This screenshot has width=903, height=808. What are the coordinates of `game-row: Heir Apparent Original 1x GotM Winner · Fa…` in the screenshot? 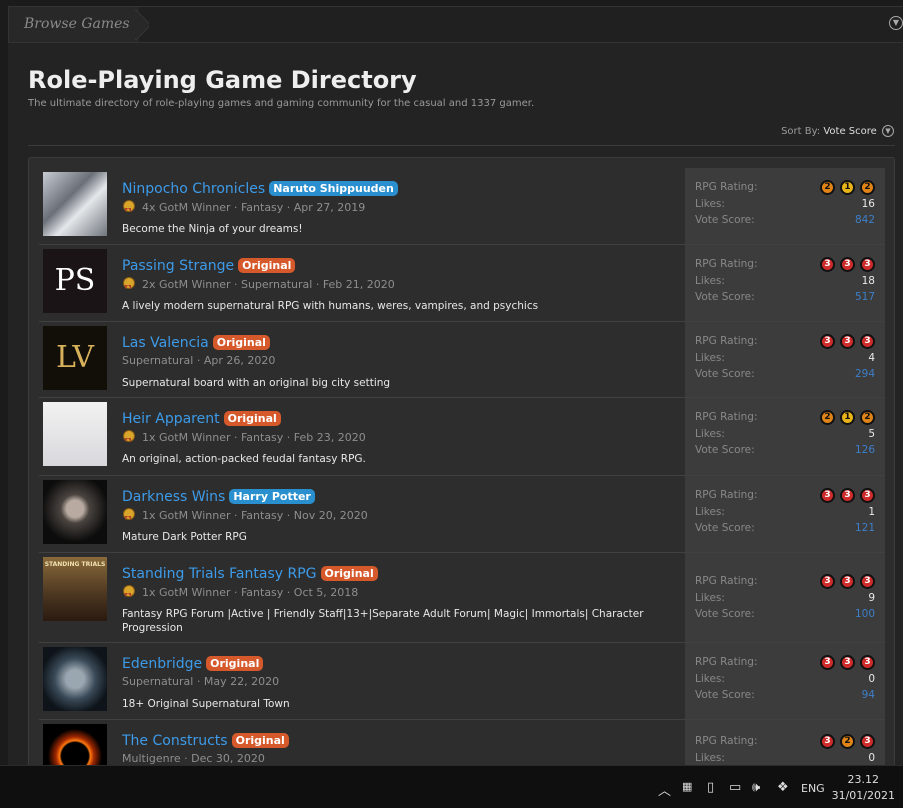 It's located at (462, 437).